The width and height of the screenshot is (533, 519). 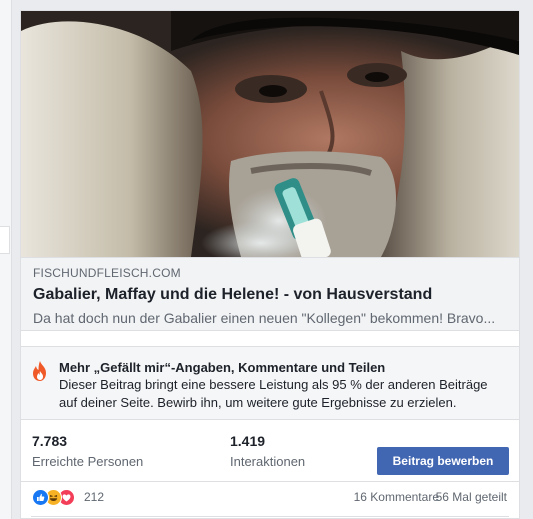 I want to click on comments-count-link: 16 Kommentare, so click(x=396, y=497).